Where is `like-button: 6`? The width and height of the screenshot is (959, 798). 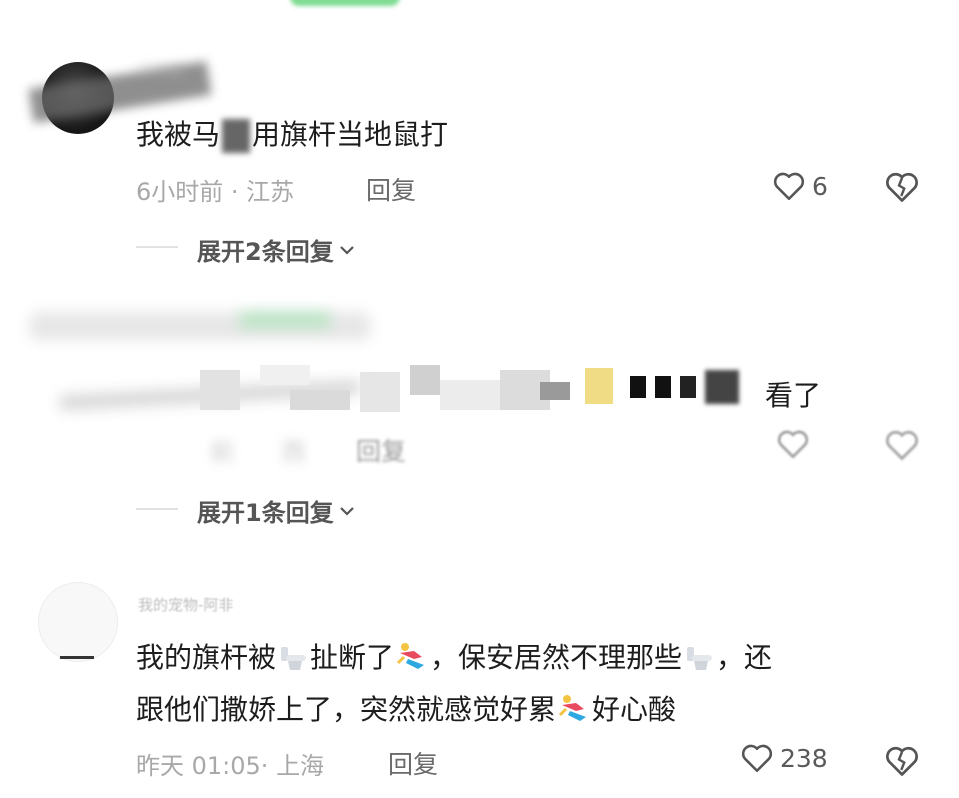
like-button: 6 is located at coordinates (800, 186).